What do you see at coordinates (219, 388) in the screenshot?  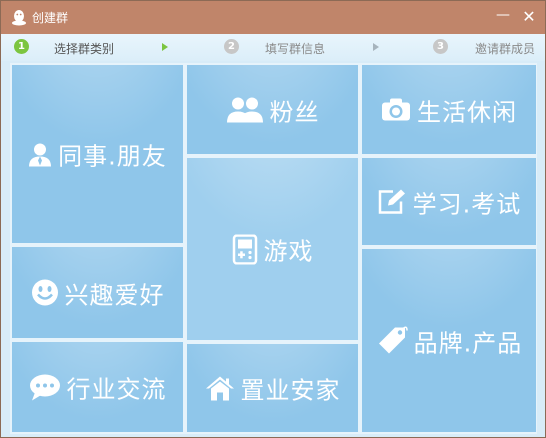 I see `house-icon` at bounding box center [219, 388].